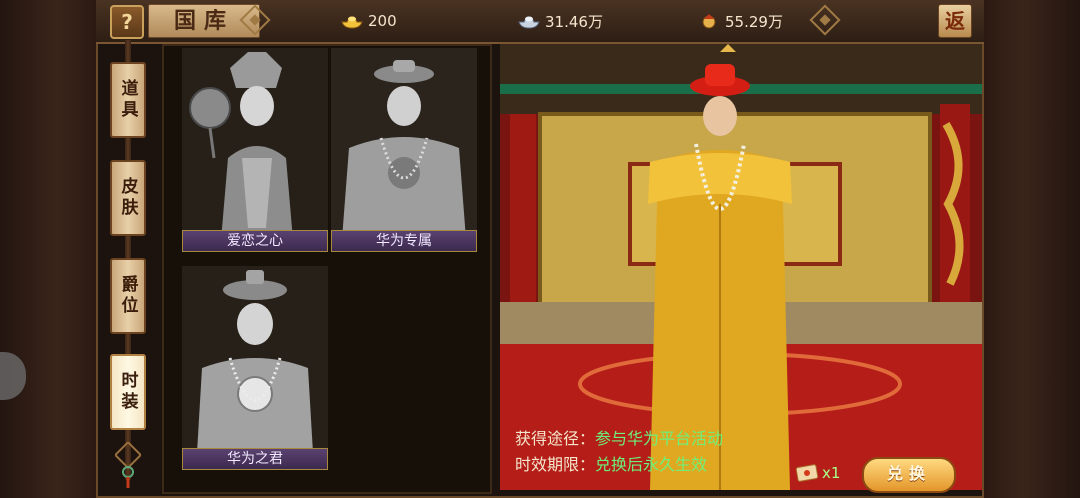 The width and height of the screenshot is (1080, 498). Describe the element at coordinates (127, 22) in the screenshot. I see `help-button: ?` at that location.